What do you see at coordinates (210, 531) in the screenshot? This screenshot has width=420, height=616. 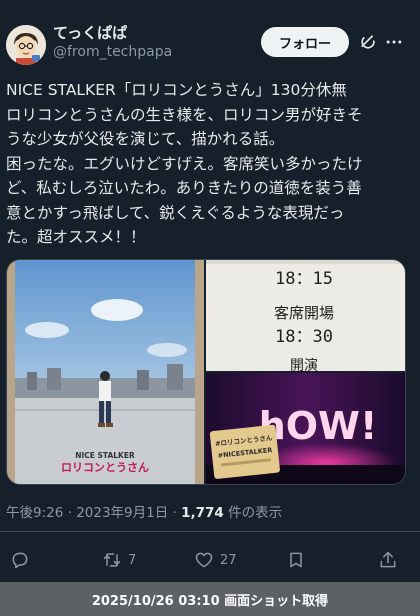 I see `divider` at bounding box center [210, 531].